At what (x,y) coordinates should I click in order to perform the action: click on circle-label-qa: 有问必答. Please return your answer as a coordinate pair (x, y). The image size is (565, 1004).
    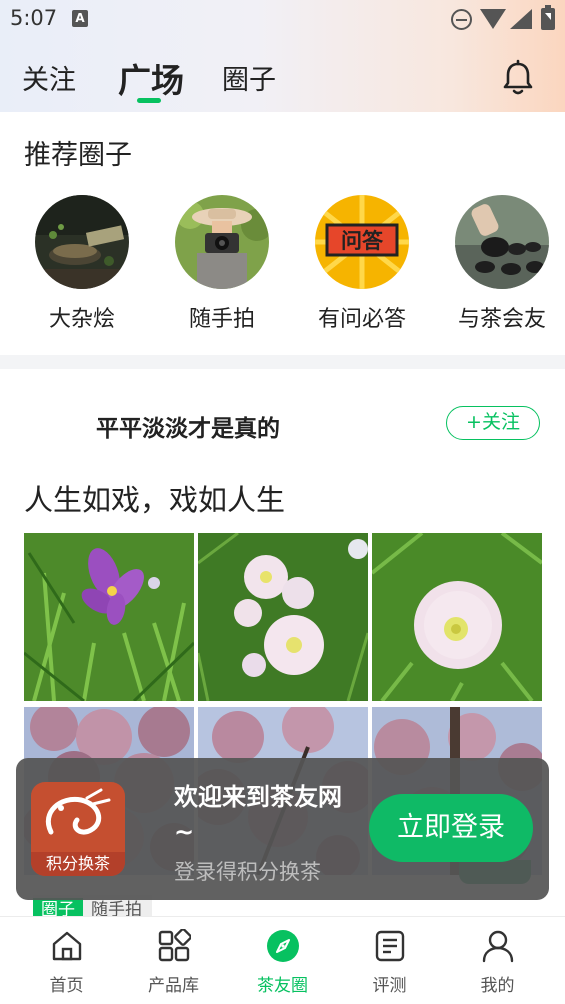
    Looking at the image, I should click on (361, 319).